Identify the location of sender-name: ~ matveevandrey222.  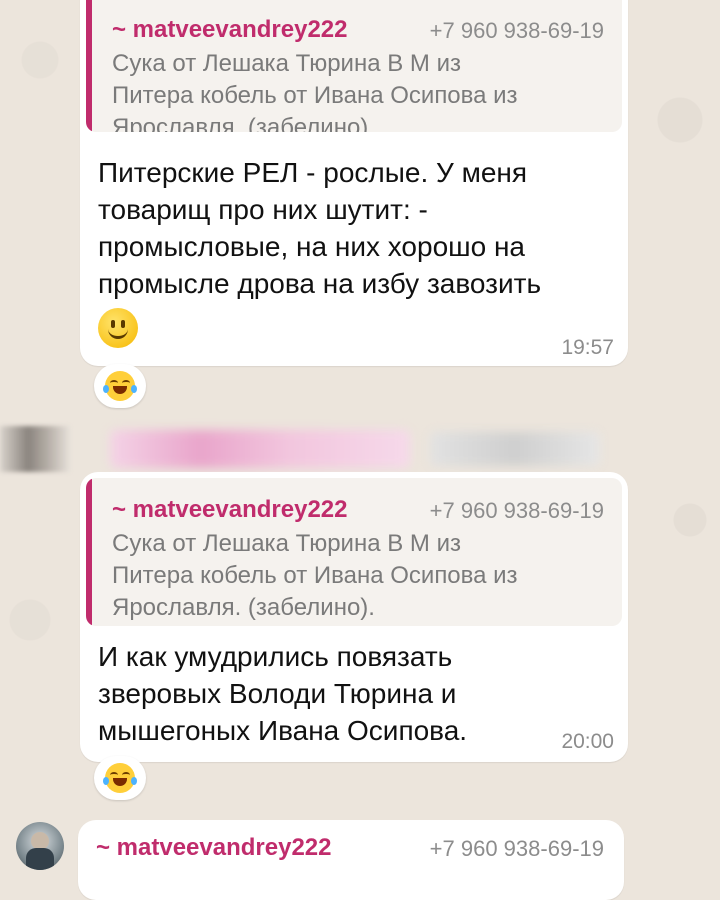
(214, 848).